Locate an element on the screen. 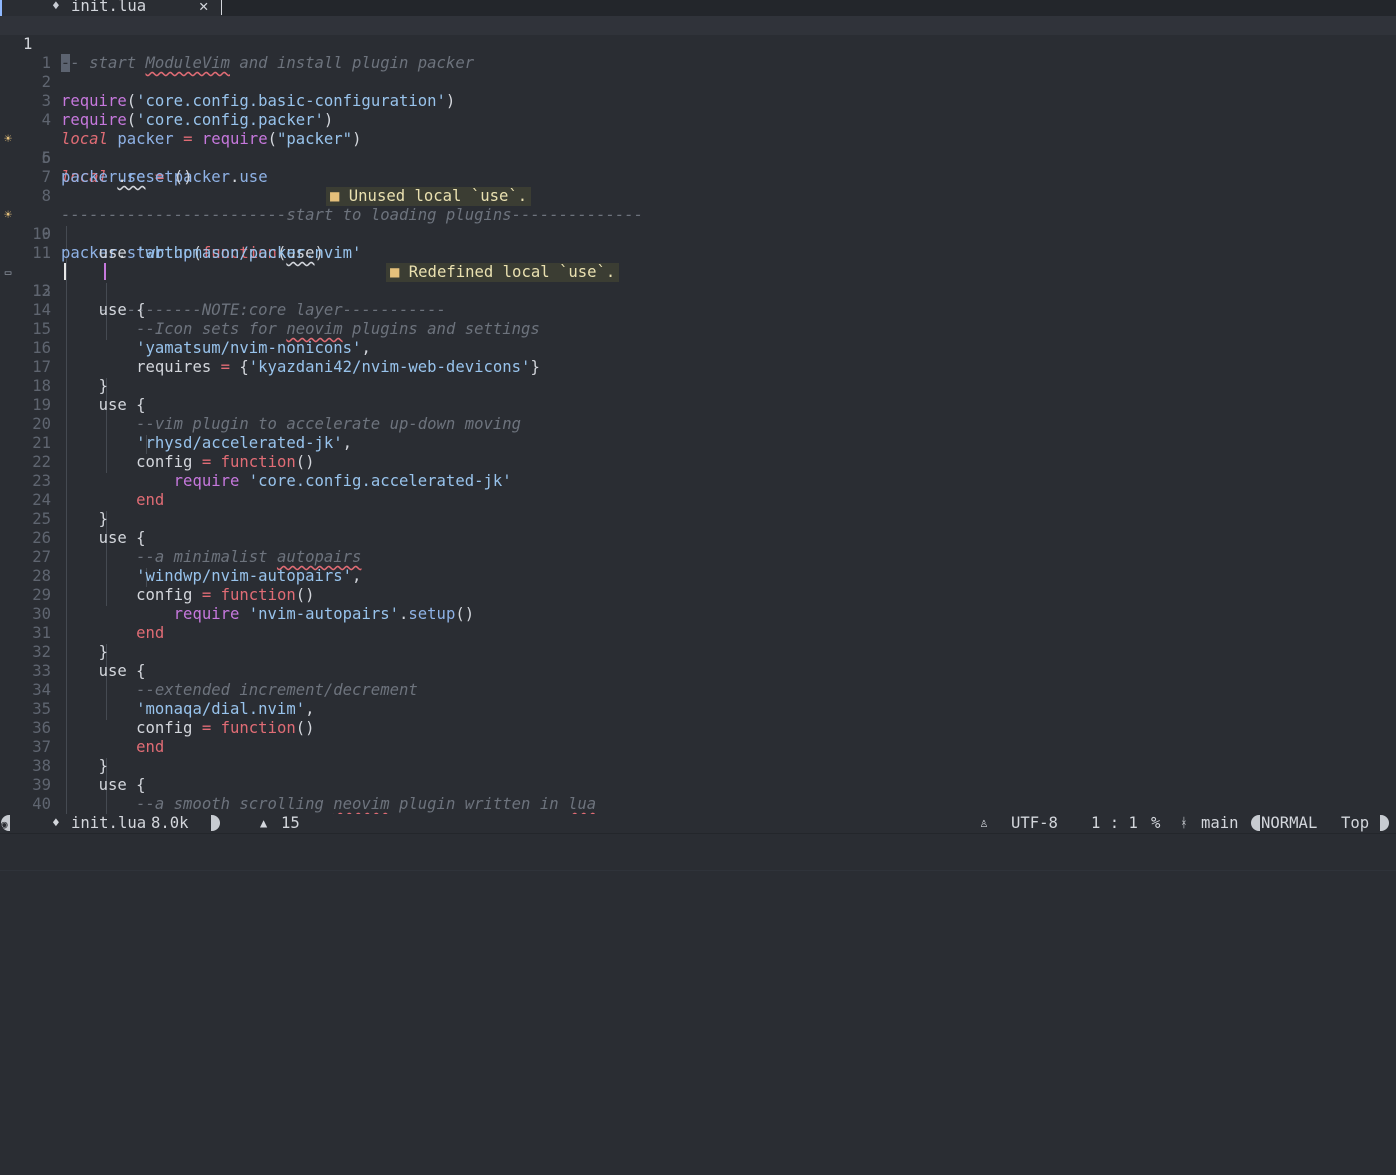  buffer-tab-init-lua: ♦ init.lua ✕ is located at coordinates (112, 8).